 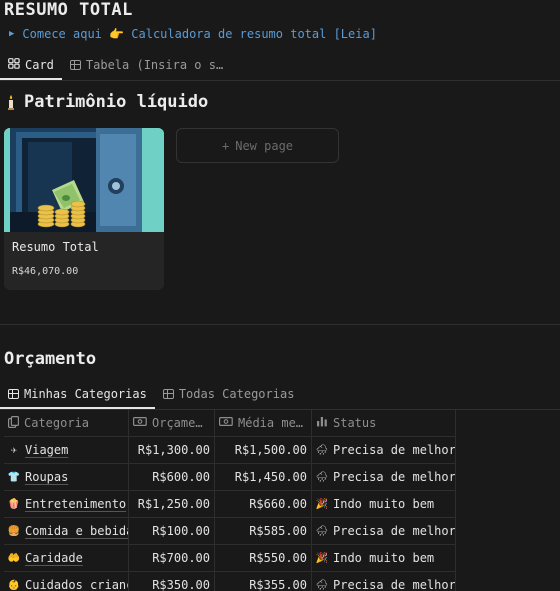 I want to click on orcamento-heading: Orçamento, so click(x=50, y=359).